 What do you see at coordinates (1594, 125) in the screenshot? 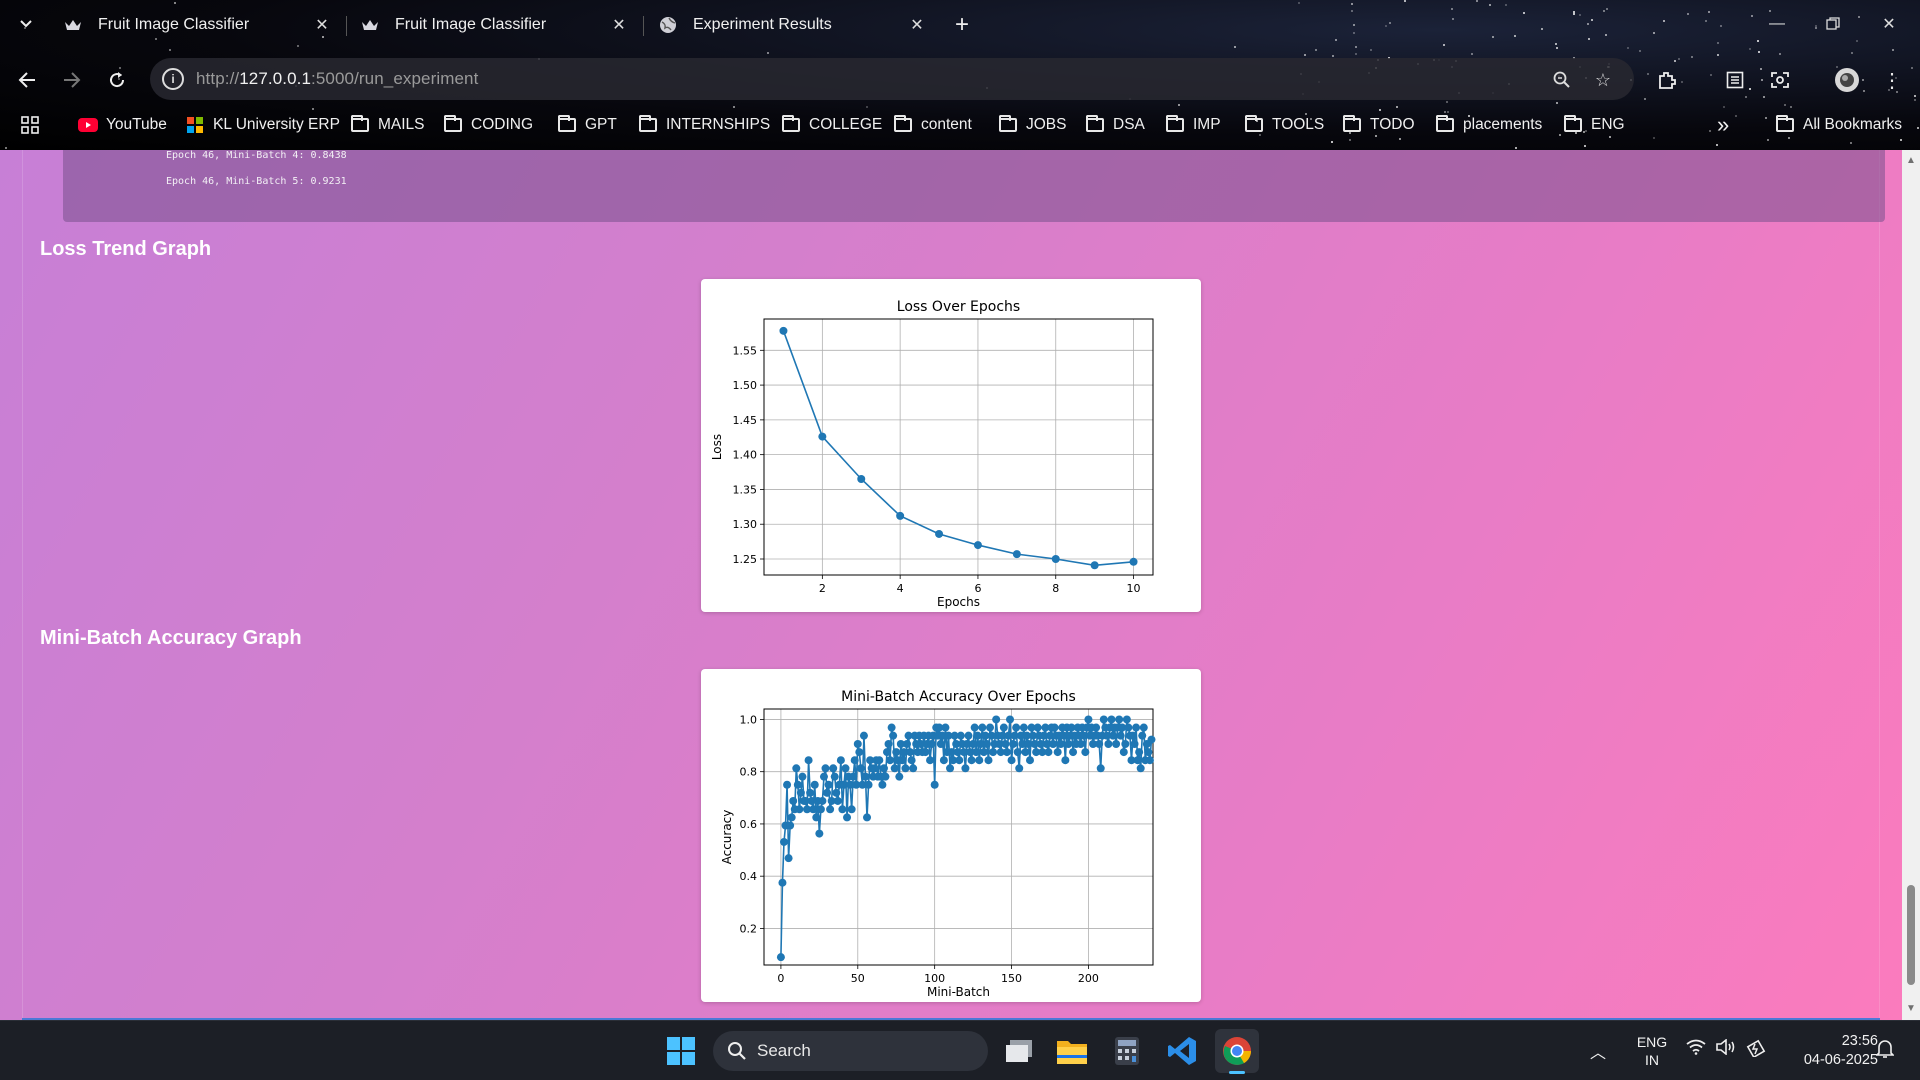
I see `bookmark-eng: ENG` at bounding box center [1594, 125].